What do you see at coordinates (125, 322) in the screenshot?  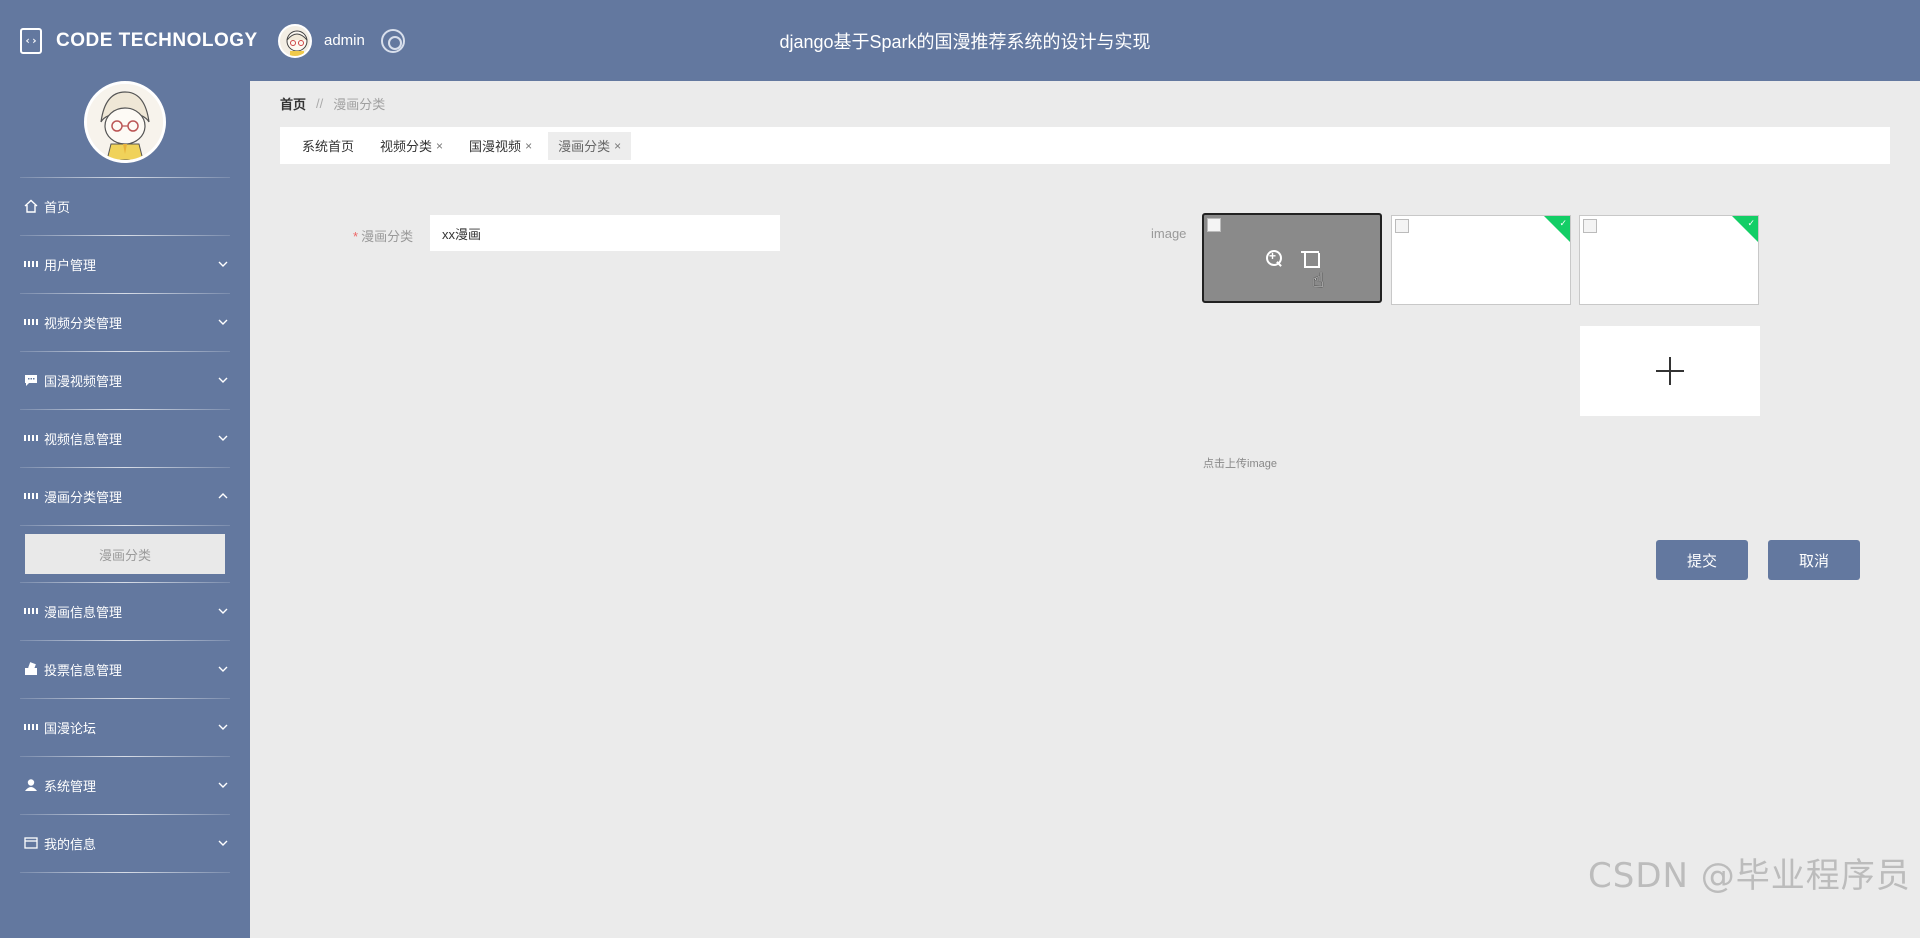 I see `sidebar-item-video-category: 视频分类管理` at bounding box center [125, 322].